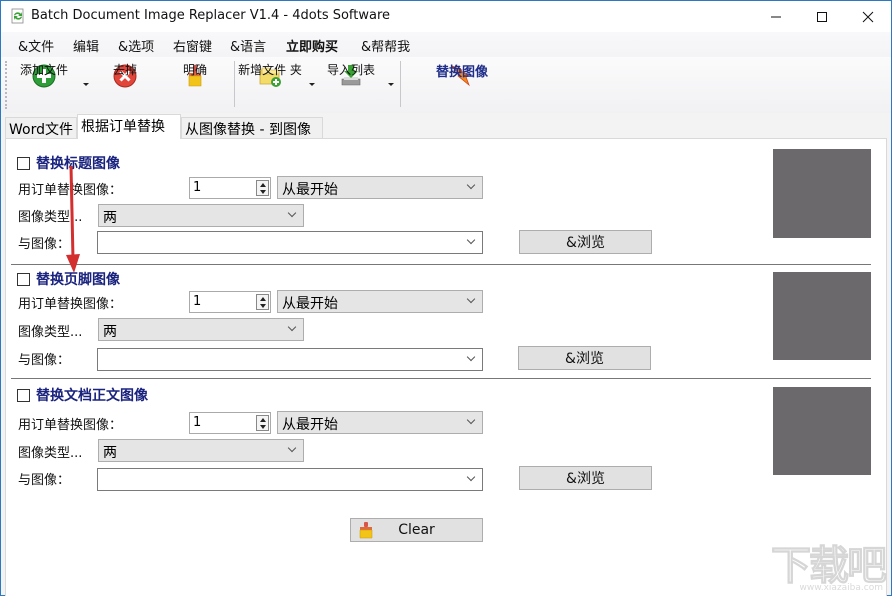 This screenshot has height=596, width=892. Describe the element at coordinates (351, 84) in the screenshot. I see `import-list-button: 导入列表` at that location.